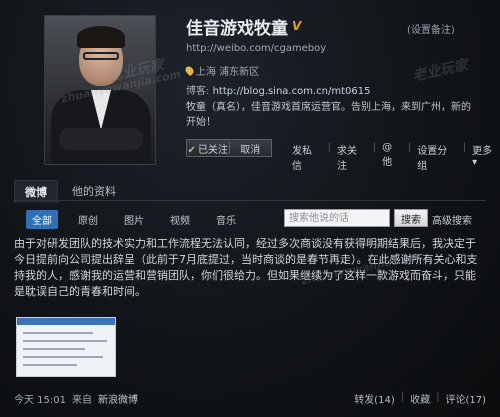 This screenshot has width=500, height=417. What do you see at coordinates (101, 56) in the screenshot?
I see `avatar-glasses` at bounding box center [101, 56].